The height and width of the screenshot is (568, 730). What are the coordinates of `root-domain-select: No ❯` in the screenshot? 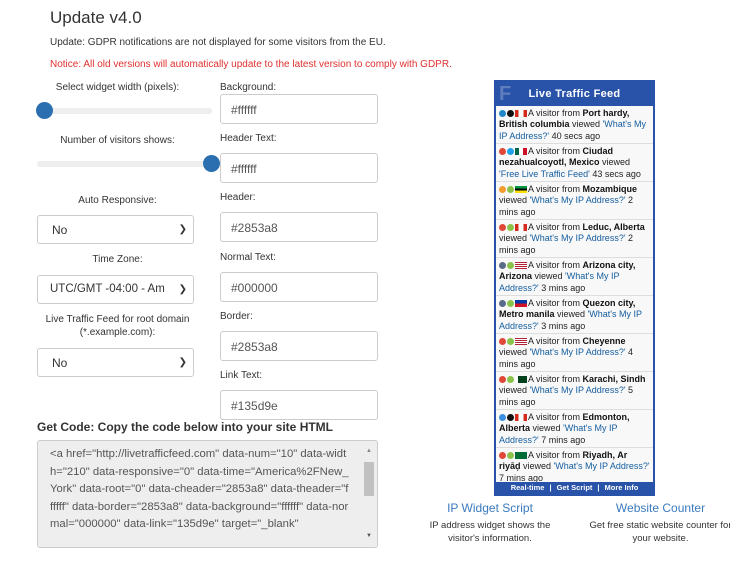 It's located at (115, 362).